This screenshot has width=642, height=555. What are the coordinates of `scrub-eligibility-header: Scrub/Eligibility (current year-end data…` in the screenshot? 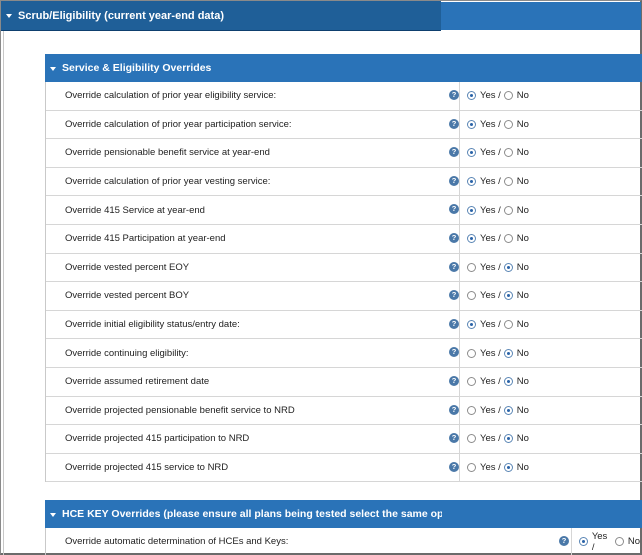 It's located at (221, 16).